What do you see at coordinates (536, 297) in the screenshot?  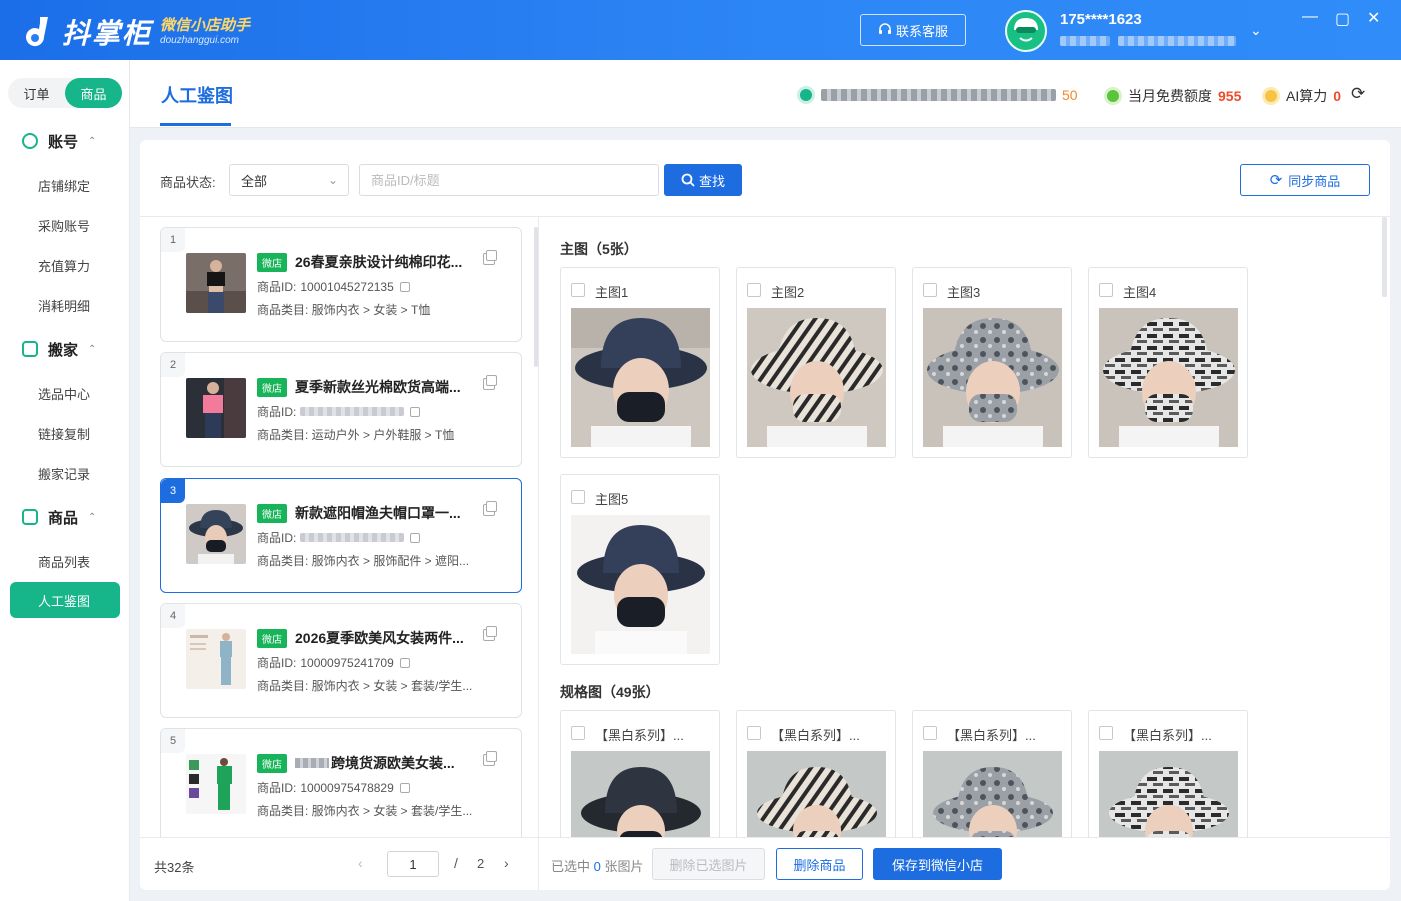 I see `product-list-scrollbar` at bounding box center [536, 297].